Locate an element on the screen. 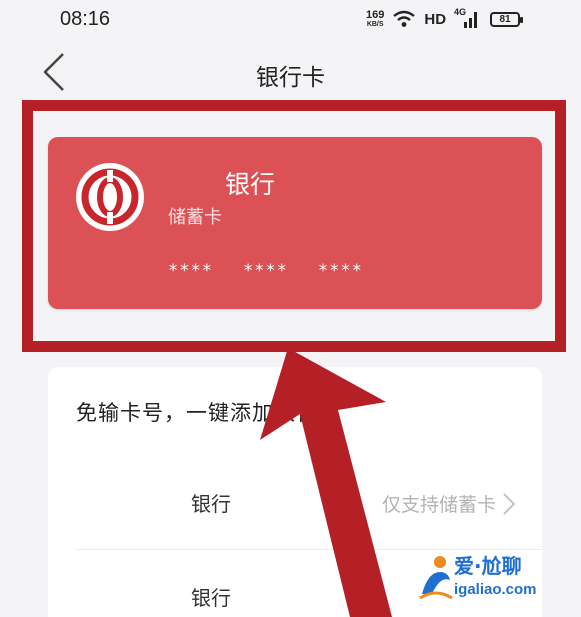 This screenshot has height=617, width=581. network-speed-unit: KB/S is located at coordinates (375, 24).